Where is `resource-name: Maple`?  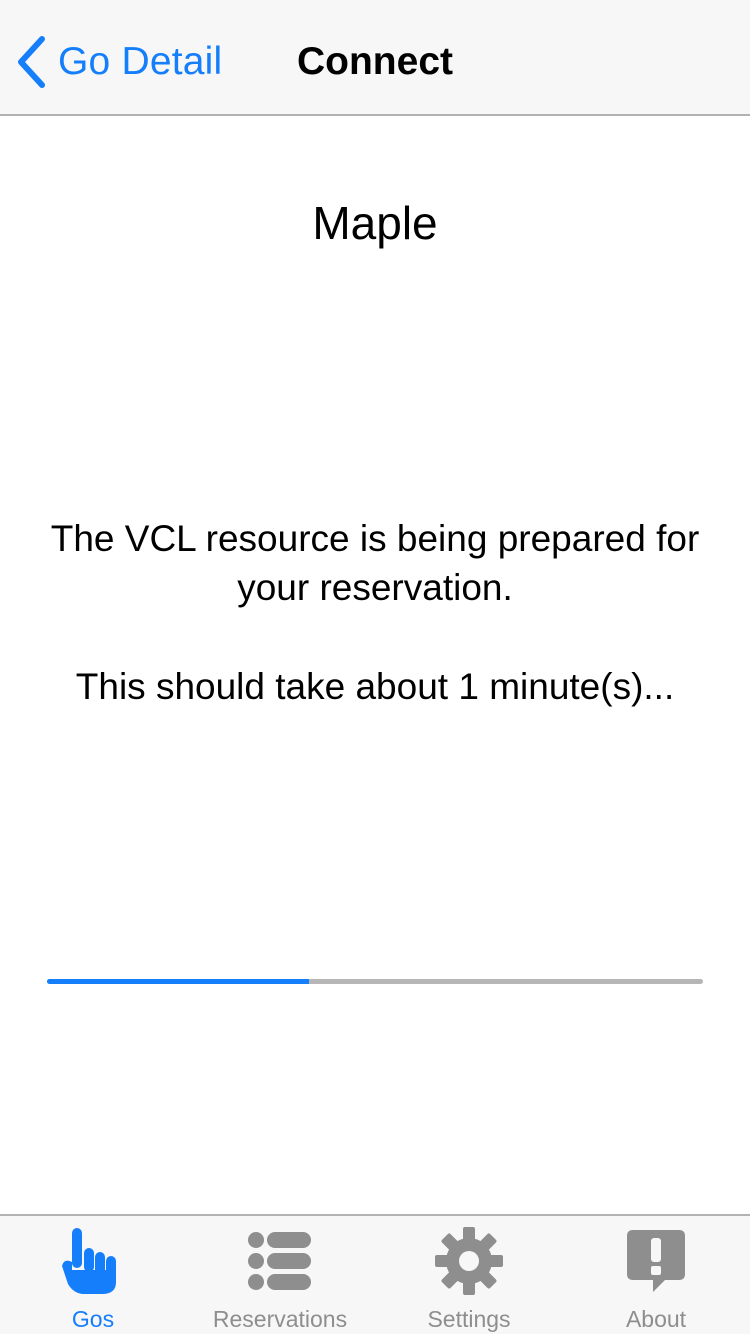
resource-name: Maple is located at coordinates (375, 223).